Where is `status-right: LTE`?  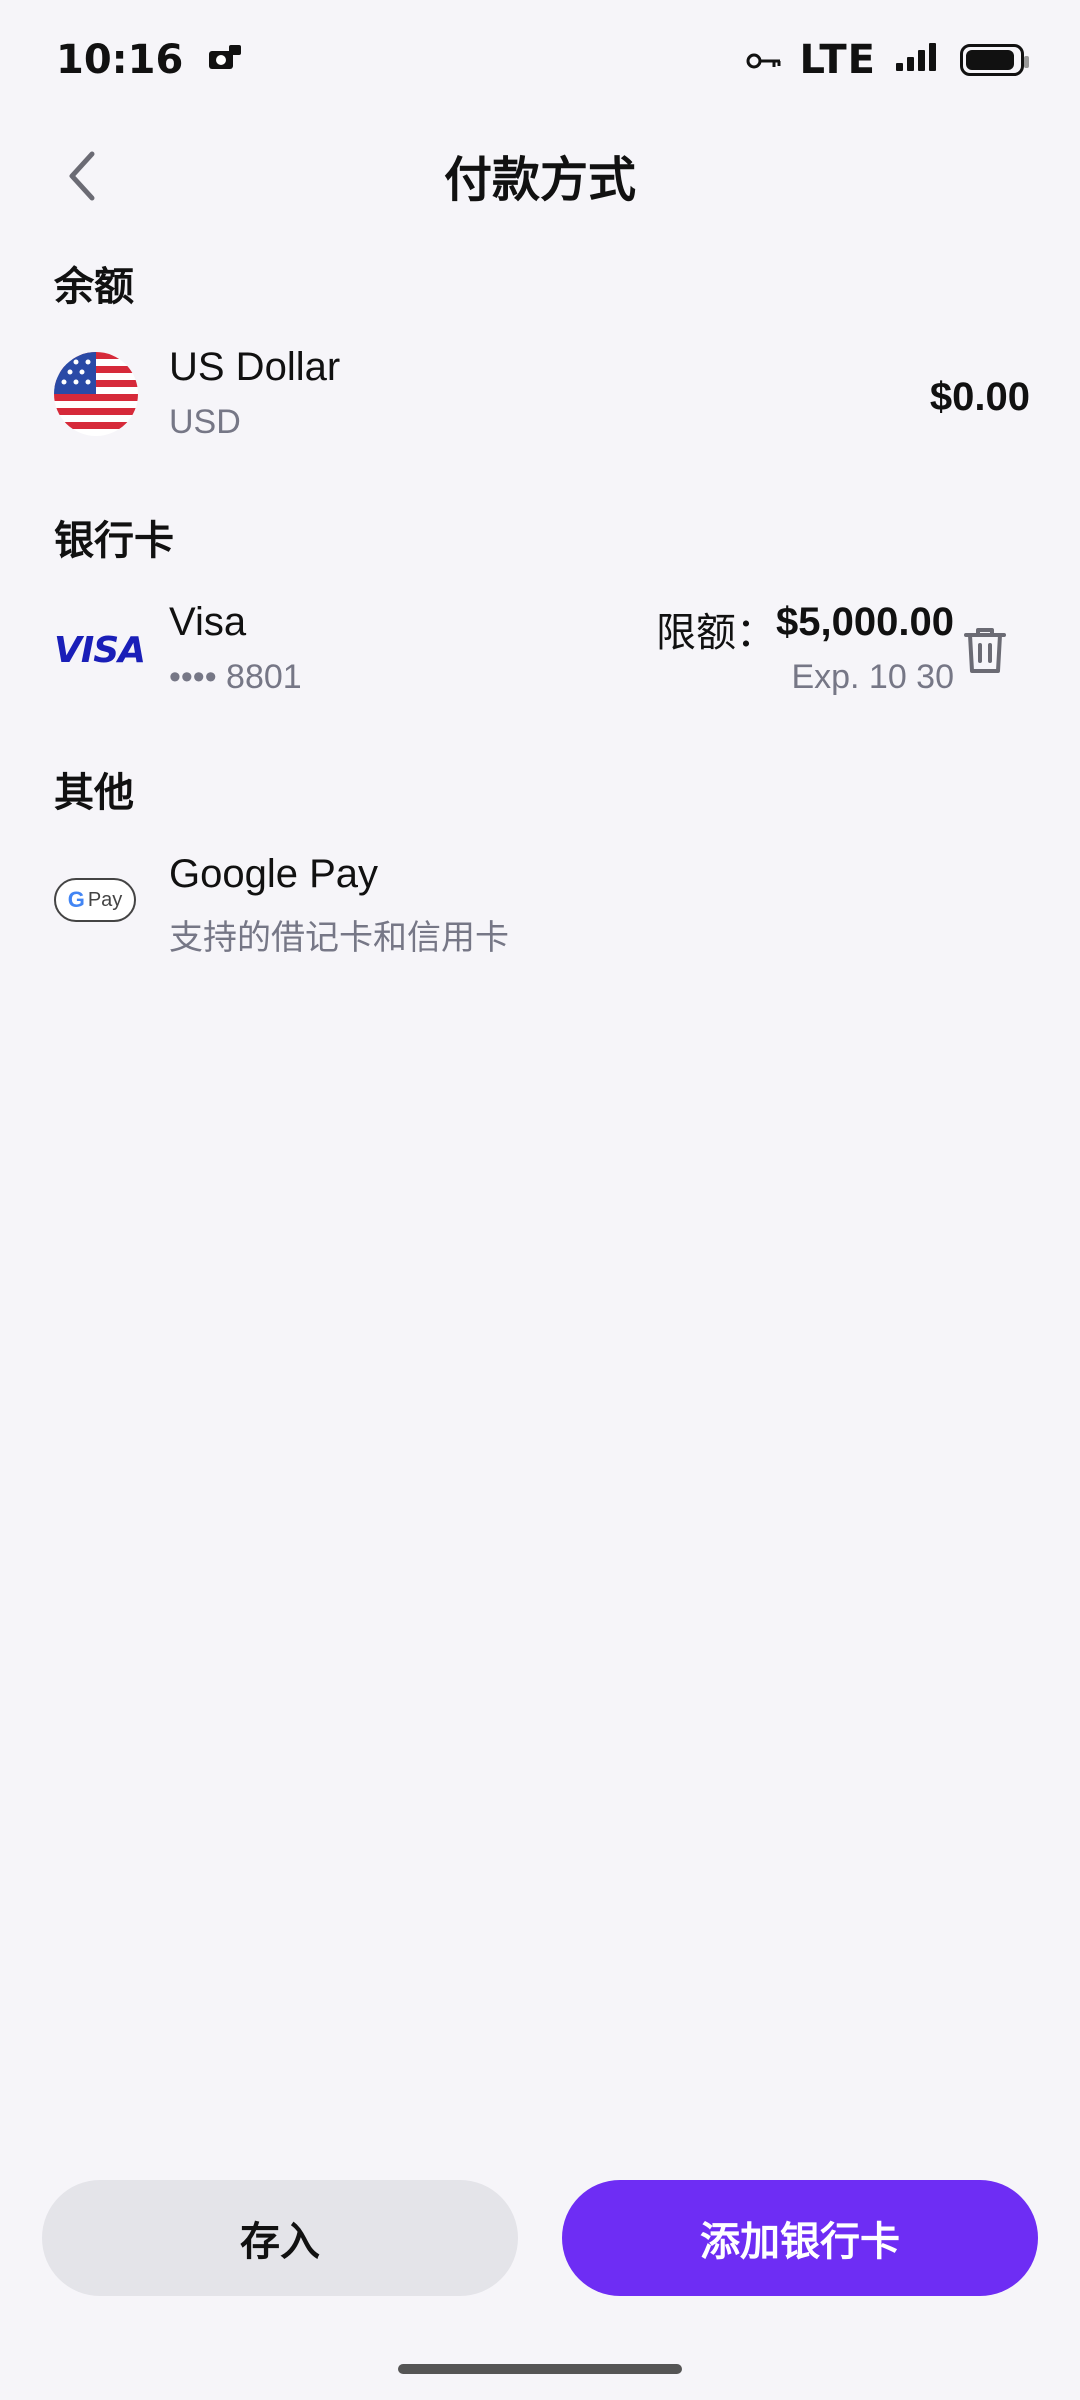
status-right: LTE is located at coordinates (887, 60).